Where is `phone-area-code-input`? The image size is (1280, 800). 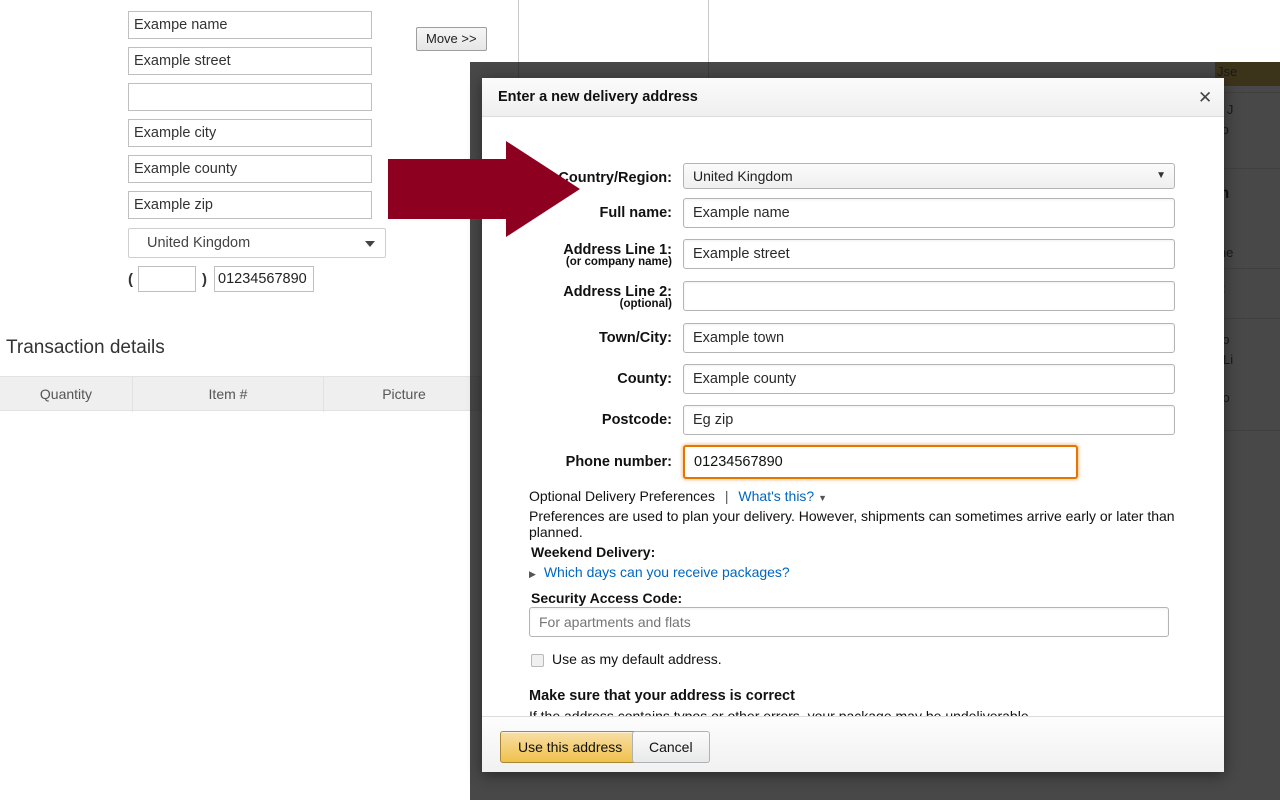 phone-area-code-input is located at coordinates (167, 279).